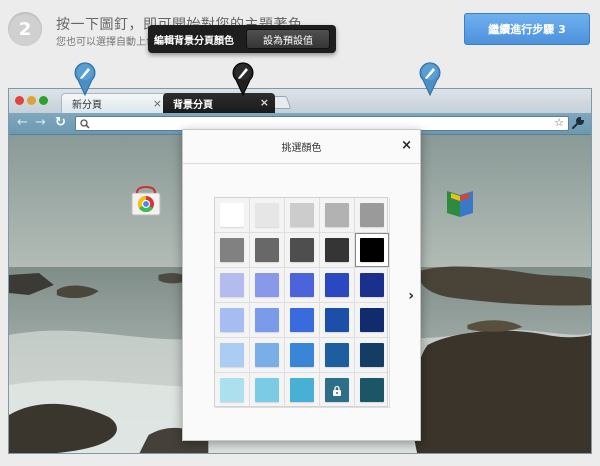 Image resolution: width=600 pixels, height=466 pixels. What do you see at coordinates (527, 29) in the screenshot?
I see `continue-step-3-button: 繼續進行步驟 3` at bounding box center [527, 29].